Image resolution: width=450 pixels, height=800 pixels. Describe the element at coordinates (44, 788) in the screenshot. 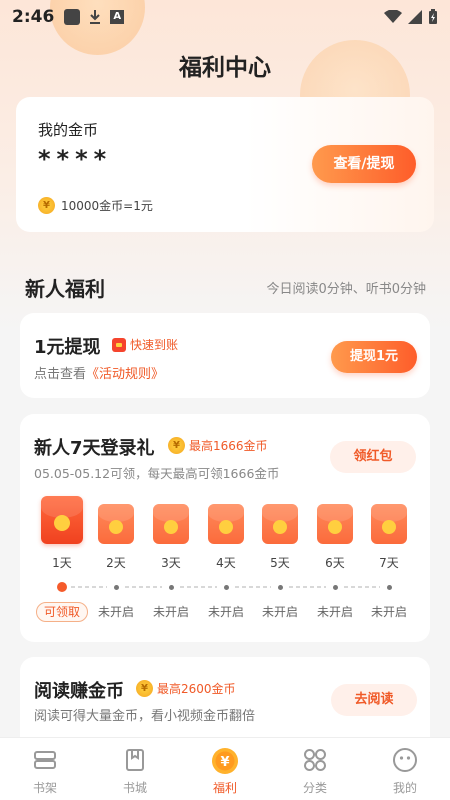

I see `tab-label: 书架` at that location.